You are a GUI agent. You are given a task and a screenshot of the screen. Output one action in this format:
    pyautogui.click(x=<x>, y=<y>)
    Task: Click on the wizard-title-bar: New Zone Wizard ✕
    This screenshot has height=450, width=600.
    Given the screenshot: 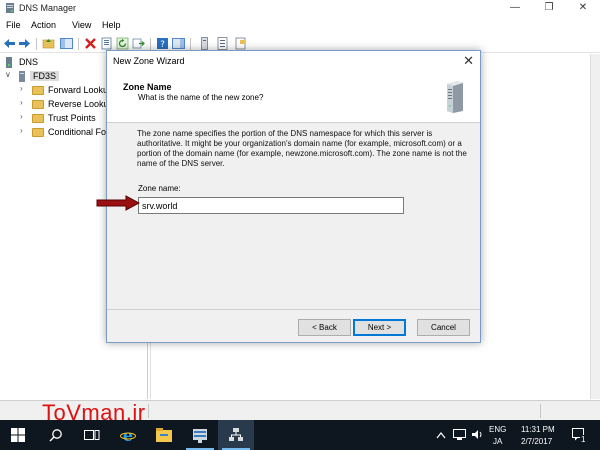 What is the action you would take?
    pyautogui.click(x=293, y=62)
    